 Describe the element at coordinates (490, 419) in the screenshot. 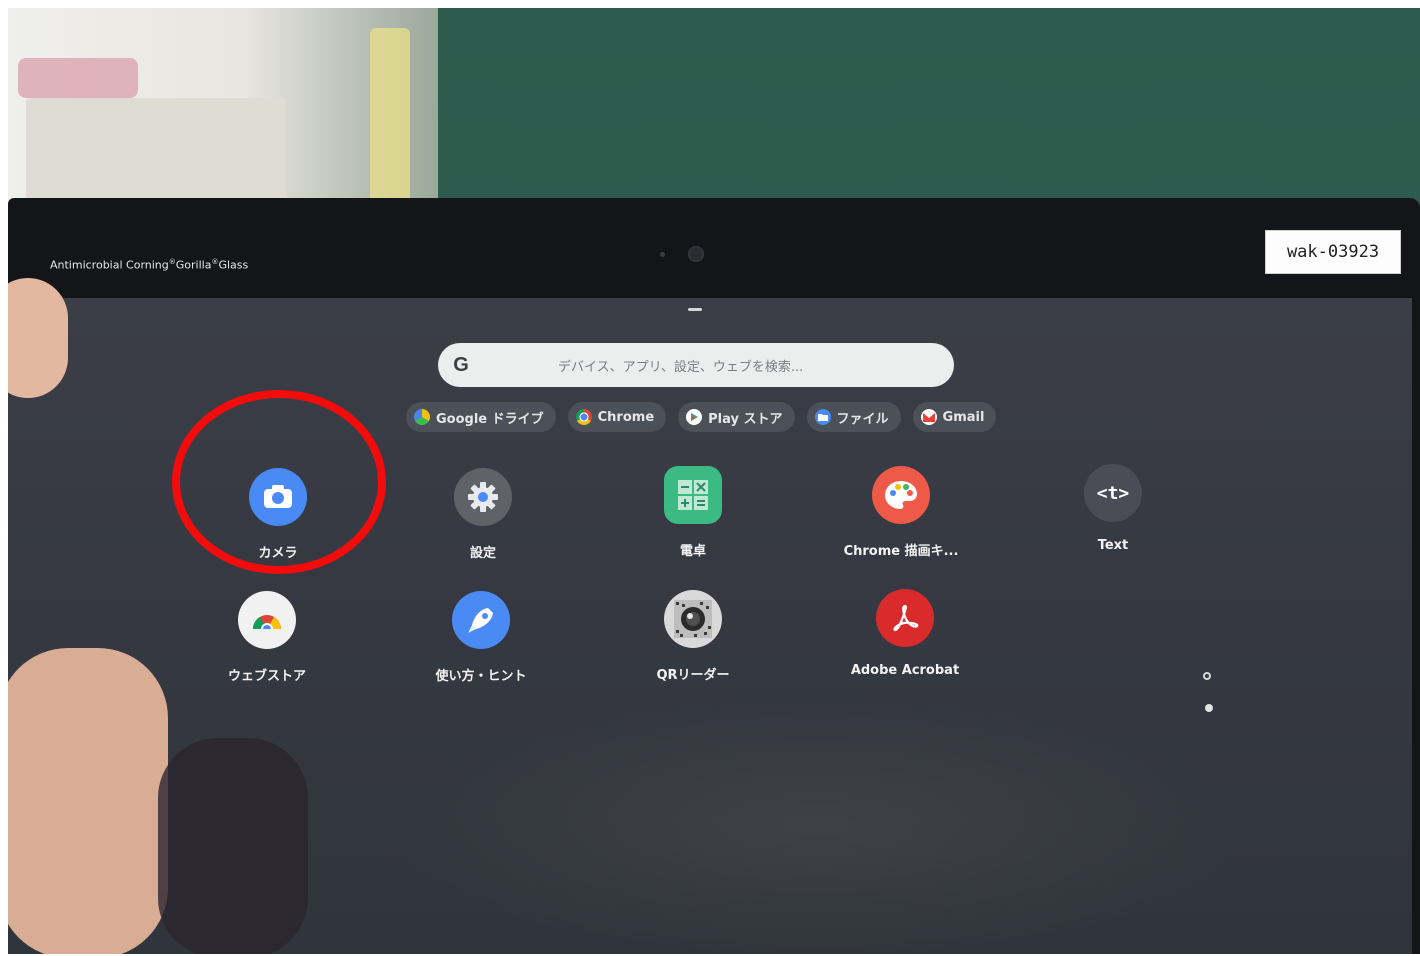

I see `chip-label: Google ドライブ` at that location.